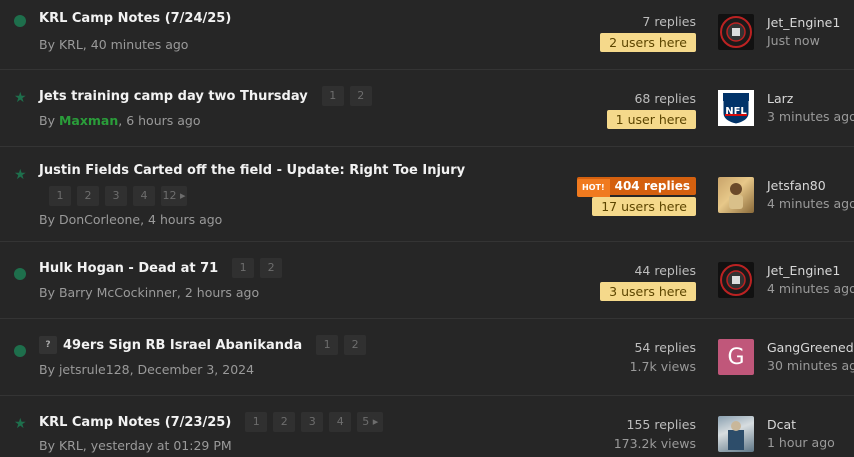 This screenshot has height=457, width=854. What do you see at coordinates (661, 424) in the screenshot?
I see `reply-count: 155 replies` at bounding box center [661, 424].